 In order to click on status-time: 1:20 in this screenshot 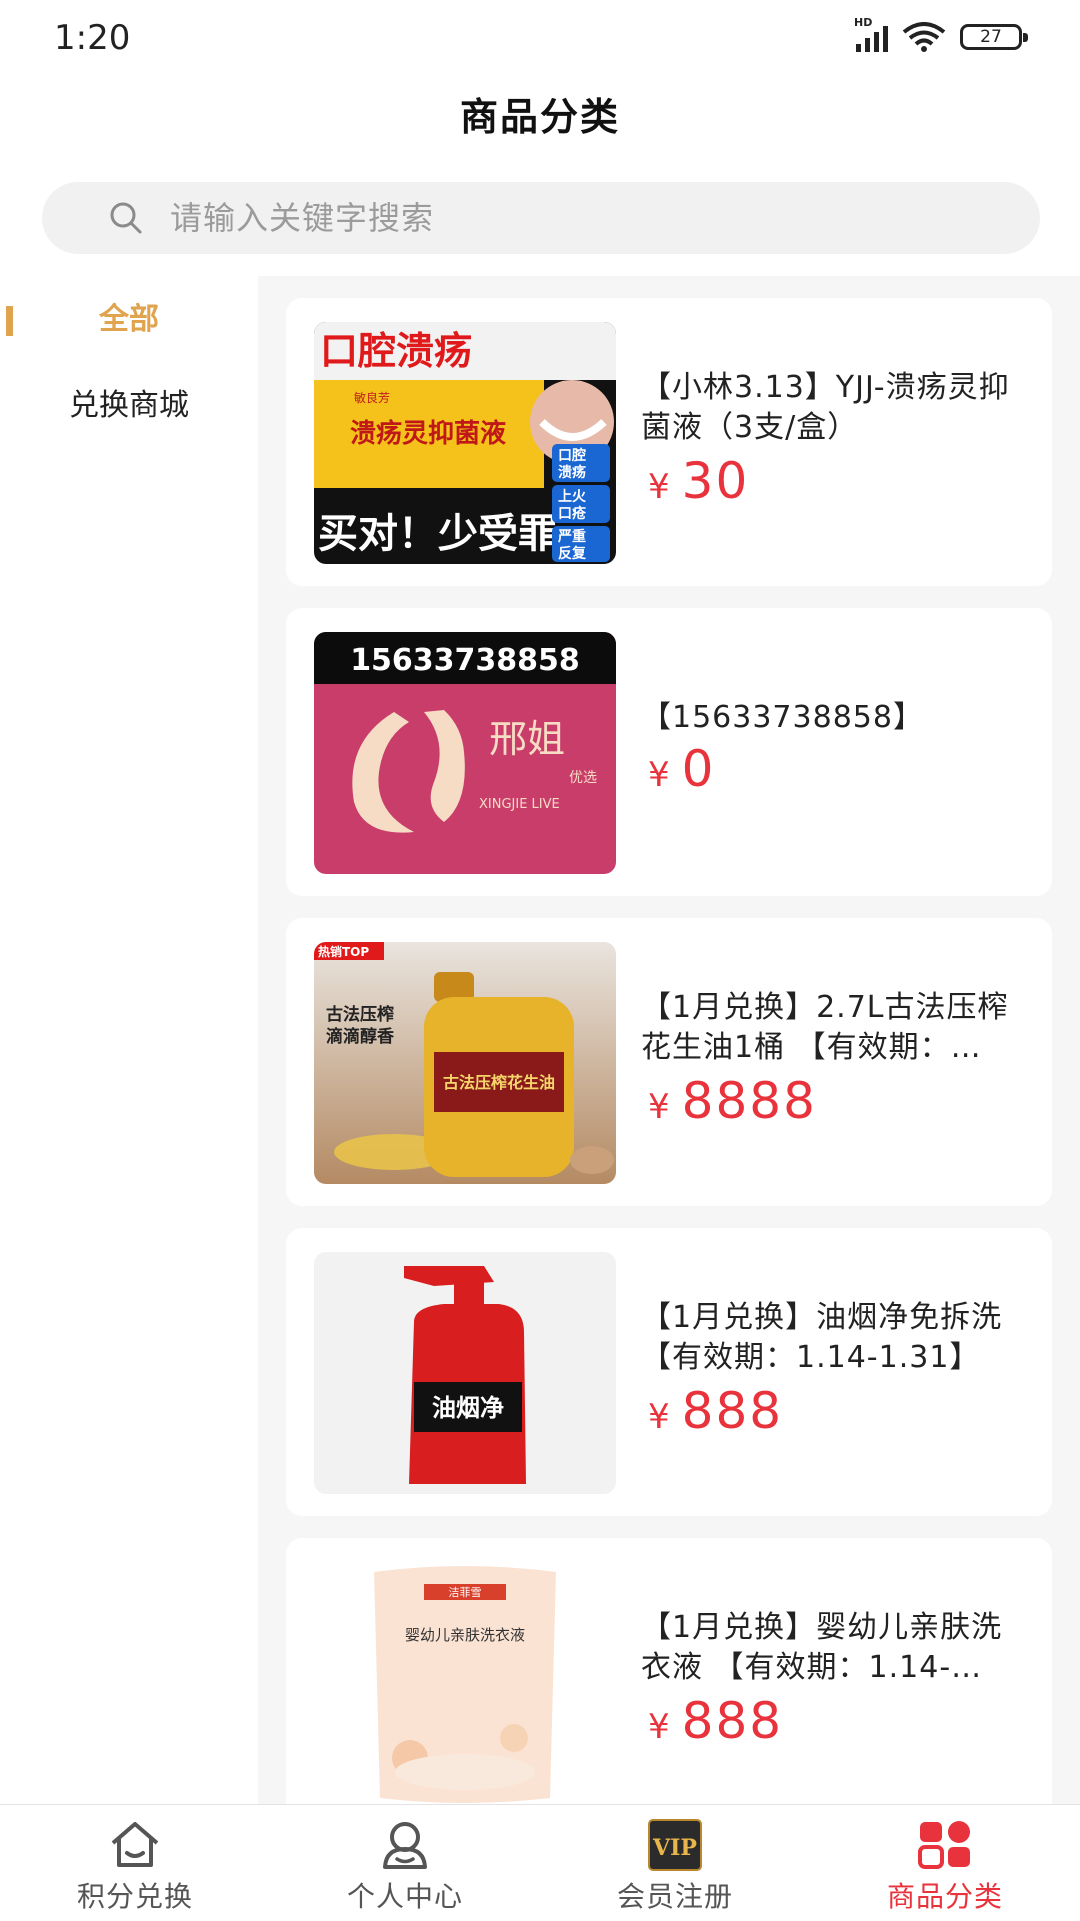, I will do `click(92, 38)`.